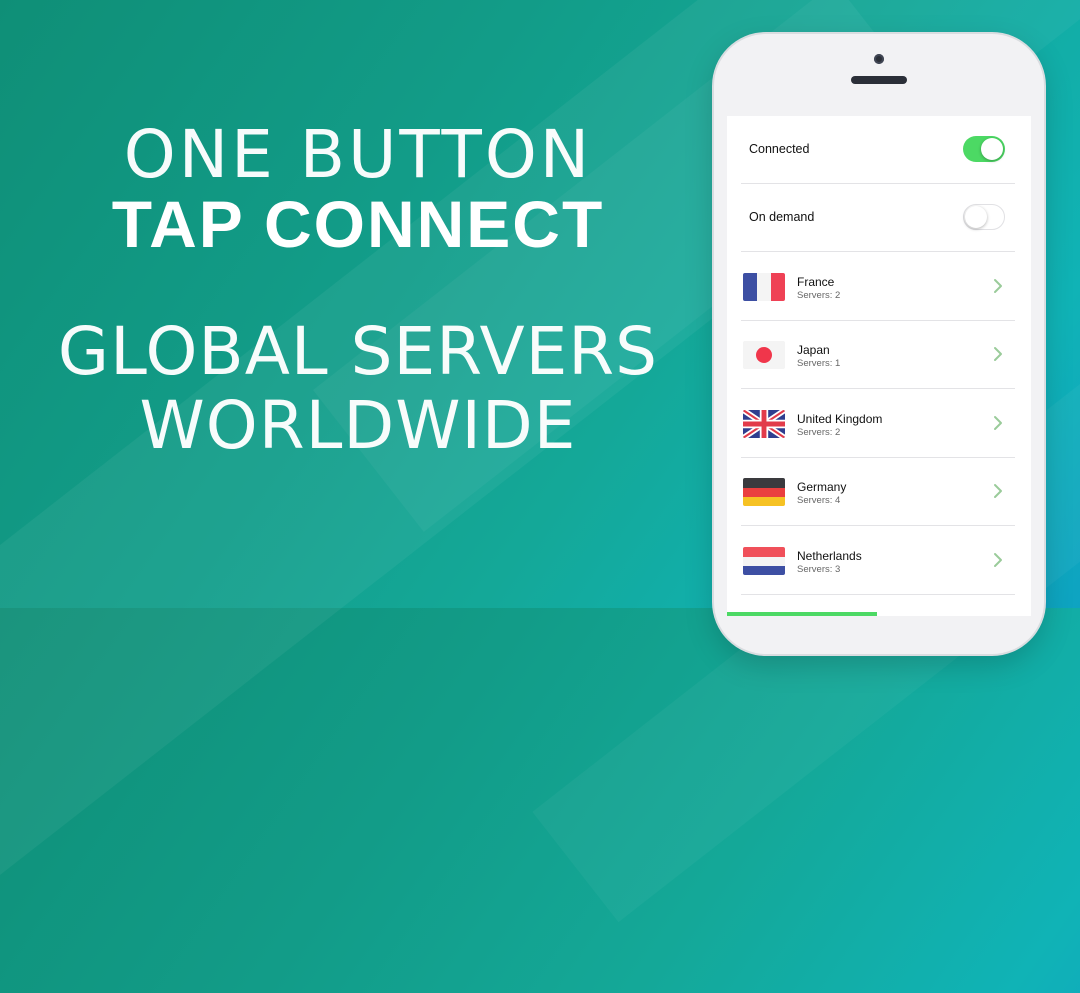  What do you see at coordinates (819, 569) in the screenshot?
I see `server-count: Servers: 3` at bounding box center [819, 569].